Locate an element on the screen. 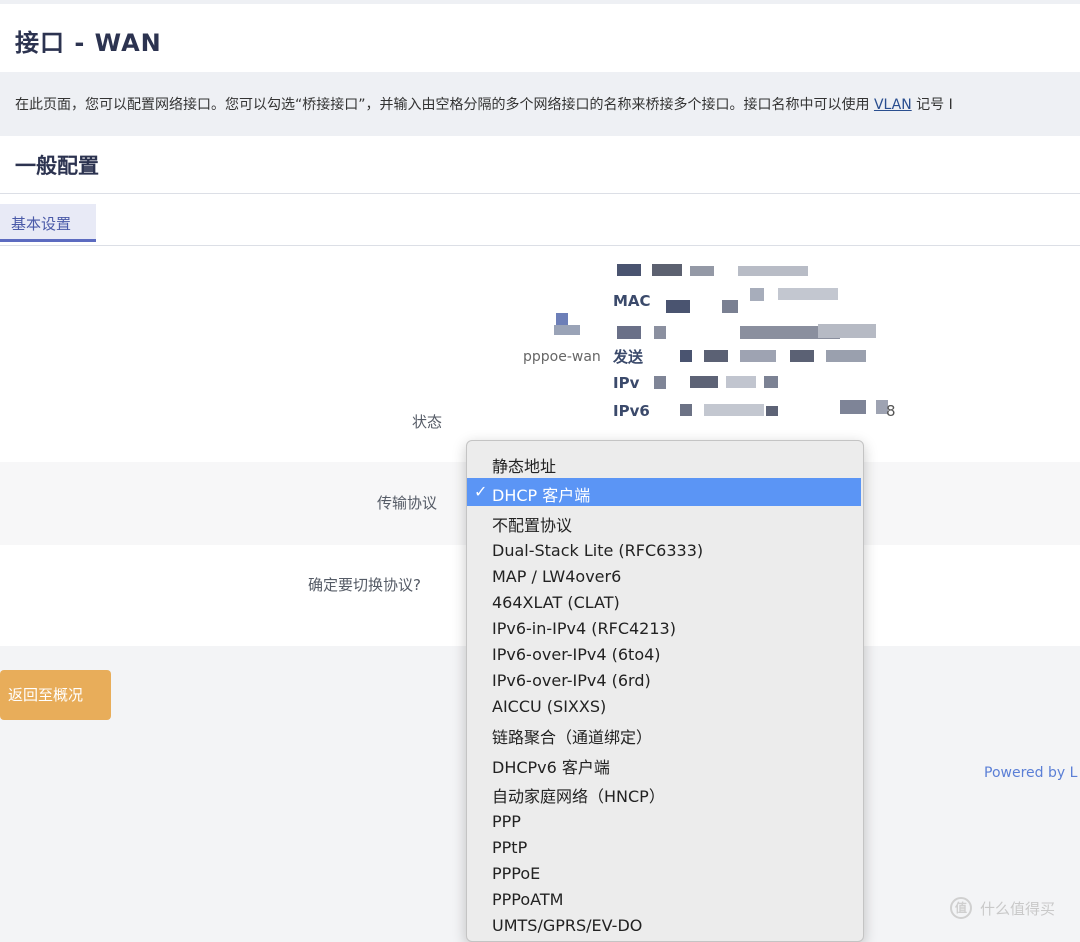 The width and height of the screenshot is (1080, 942). protocol-option-label: IPv6-over-IPv4 (6to4) is located at coordinates (576, 654).